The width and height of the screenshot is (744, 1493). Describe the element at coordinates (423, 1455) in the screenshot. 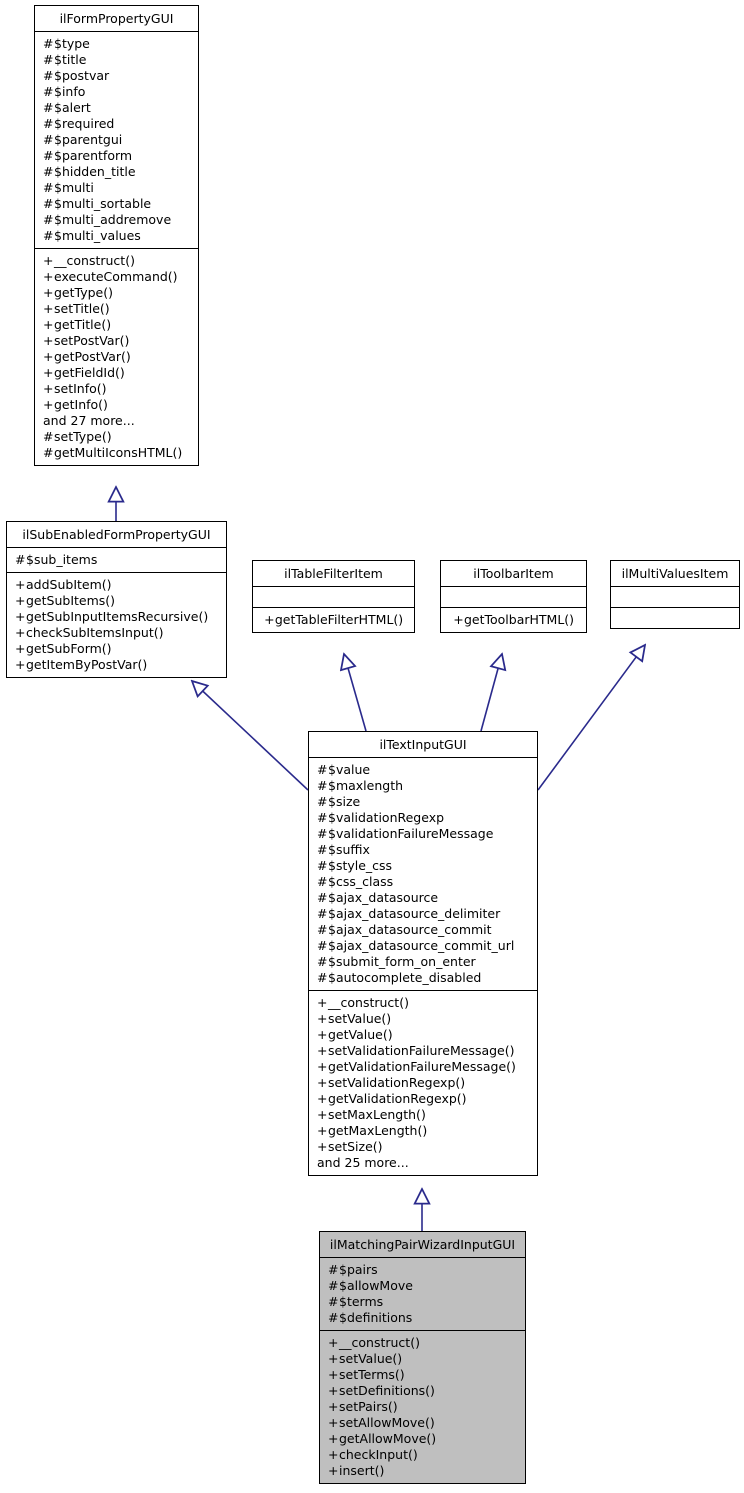

I see `class-member-row: +checkInput()` at that location.